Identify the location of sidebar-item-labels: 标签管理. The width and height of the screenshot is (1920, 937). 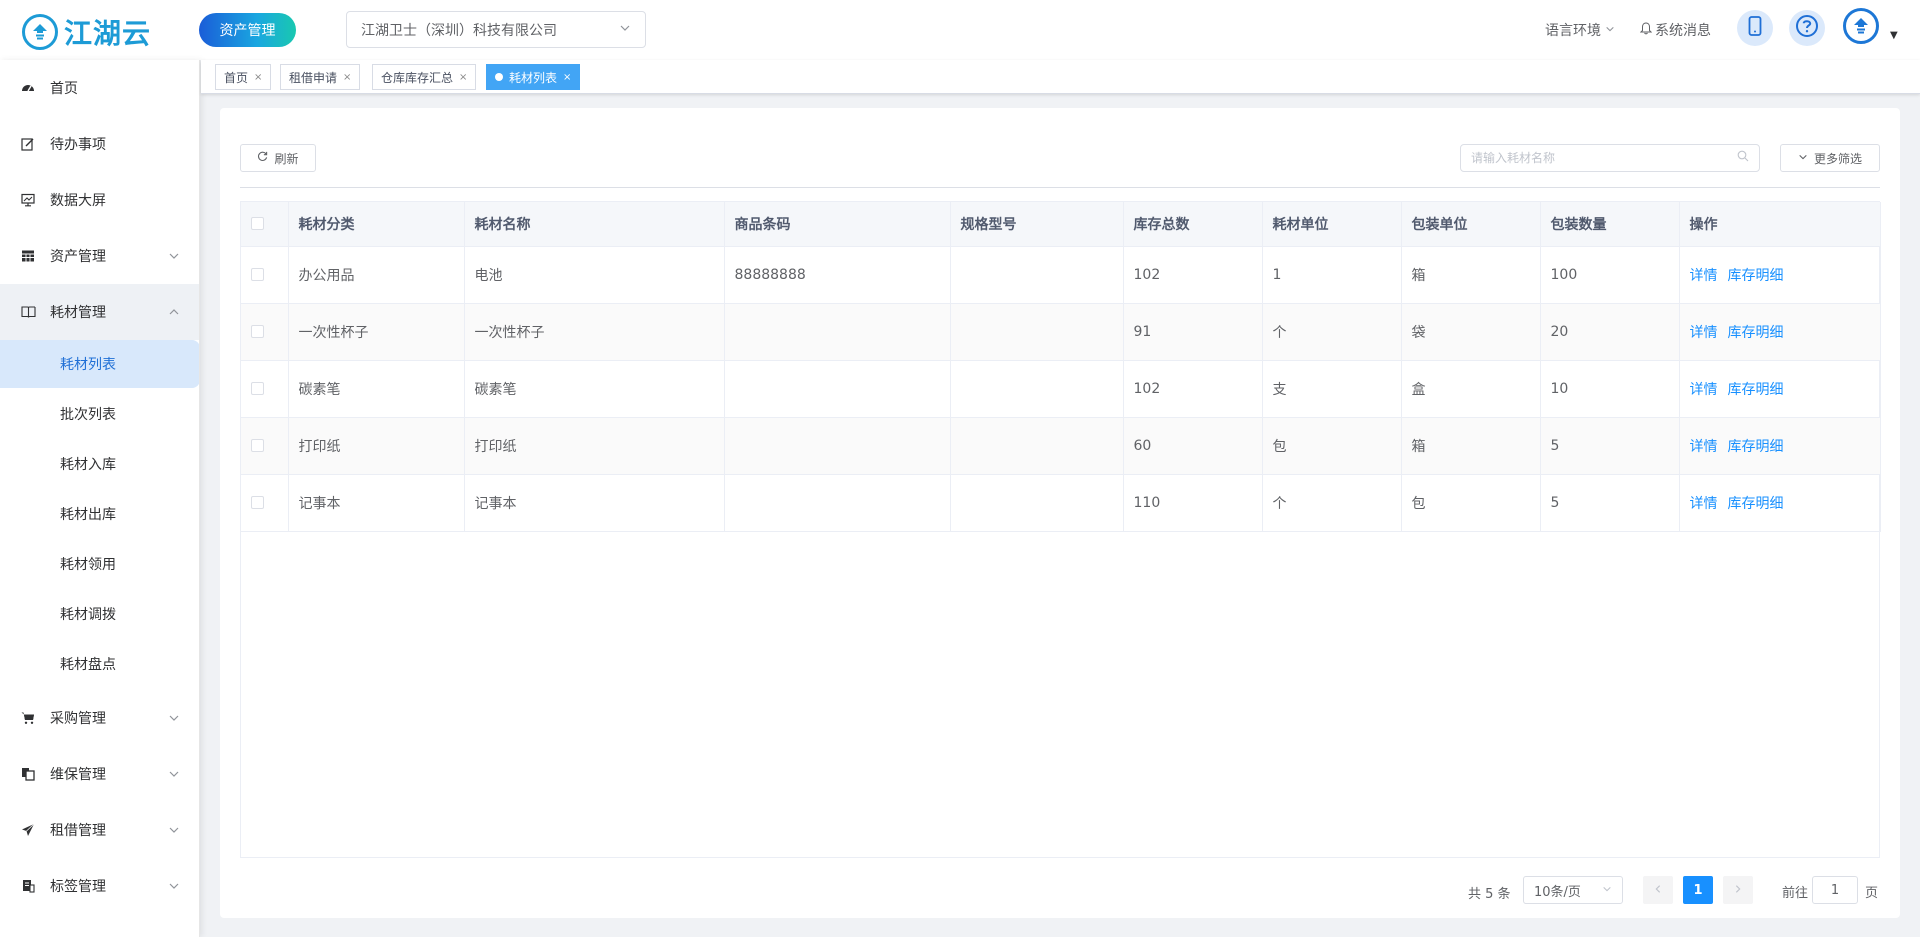
(99, 886).